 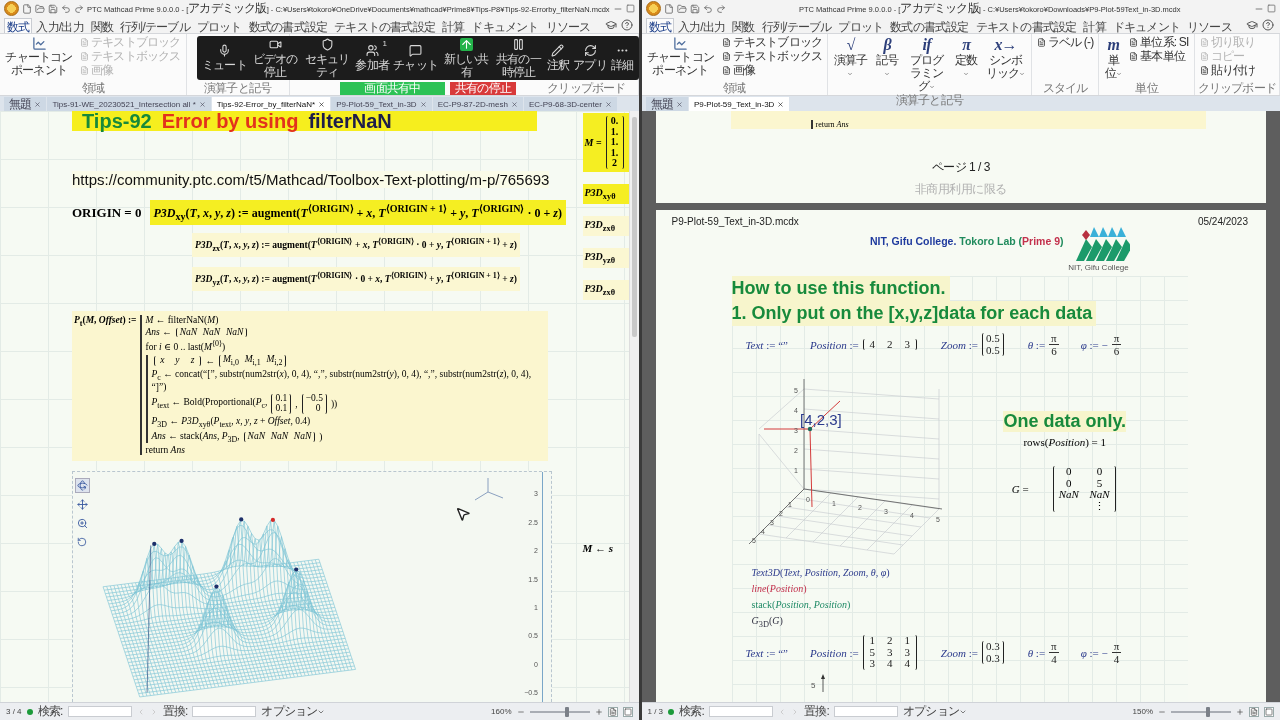 I want to click on math-text: M ← filterNaN(M), so click(x=182, y=320).